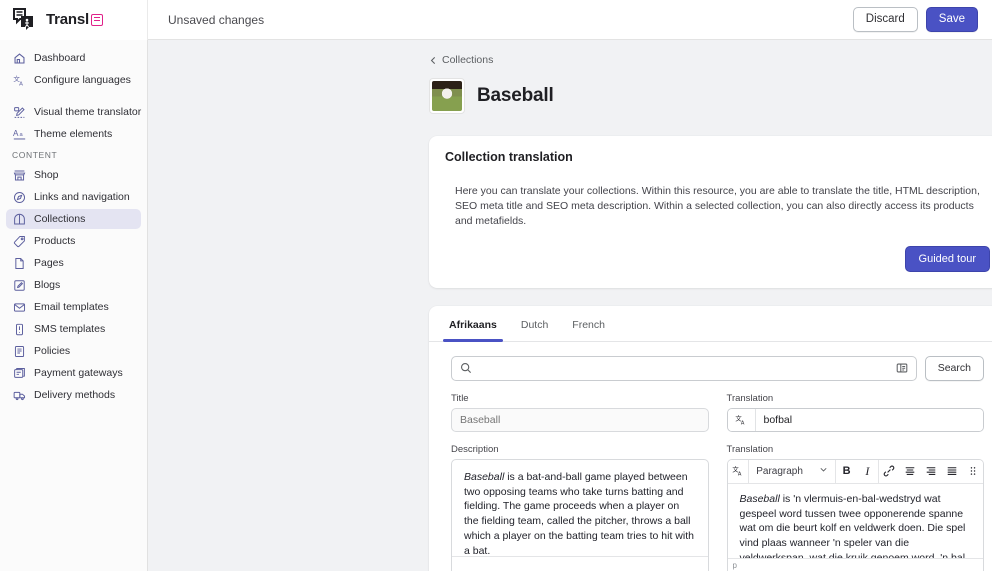 Image resolution: width=992 pixels, height=571 pixels. What do you see at coordinates (734, 565) in the screenshot?
I see `editor-node-path: p` at bounding box center [734, 565].